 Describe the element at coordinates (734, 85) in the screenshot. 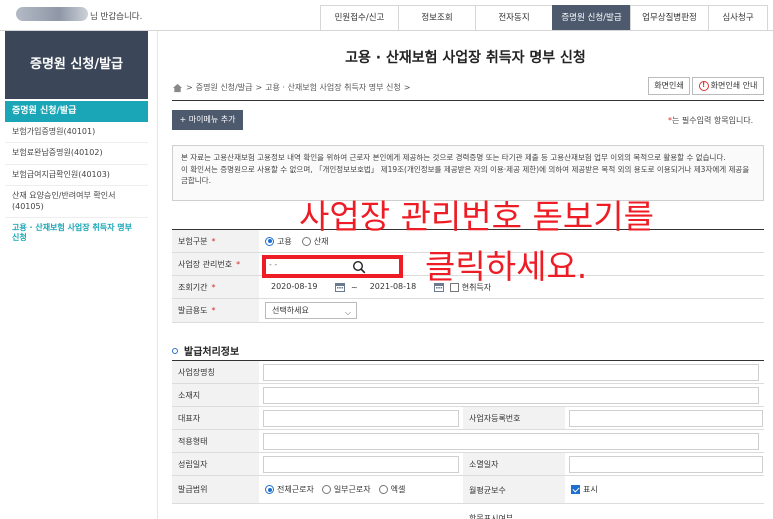

I see `print-guide-label: 화면인쇄 안내` at that location.